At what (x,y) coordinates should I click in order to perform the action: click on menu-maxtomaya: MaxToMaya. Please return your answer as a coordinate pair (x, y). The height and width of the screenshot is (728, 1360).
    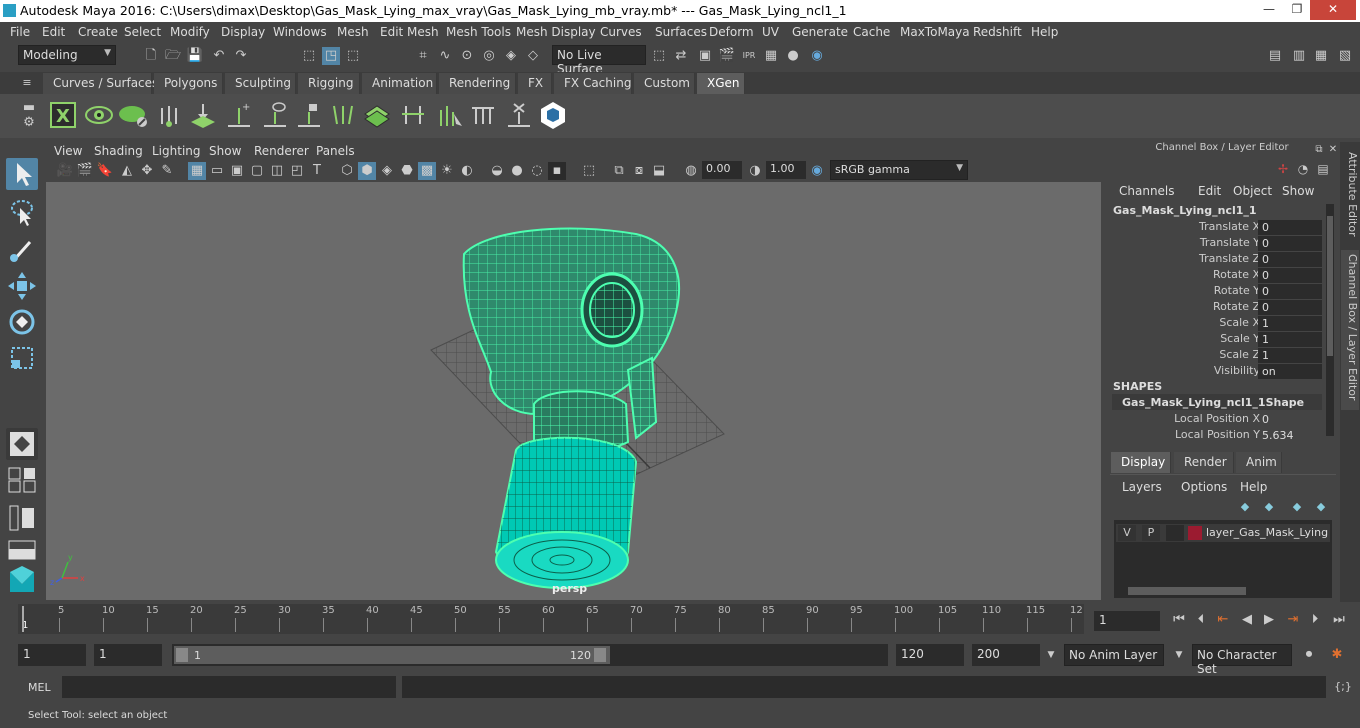
    Looking at the image, I should click on (935, 32).